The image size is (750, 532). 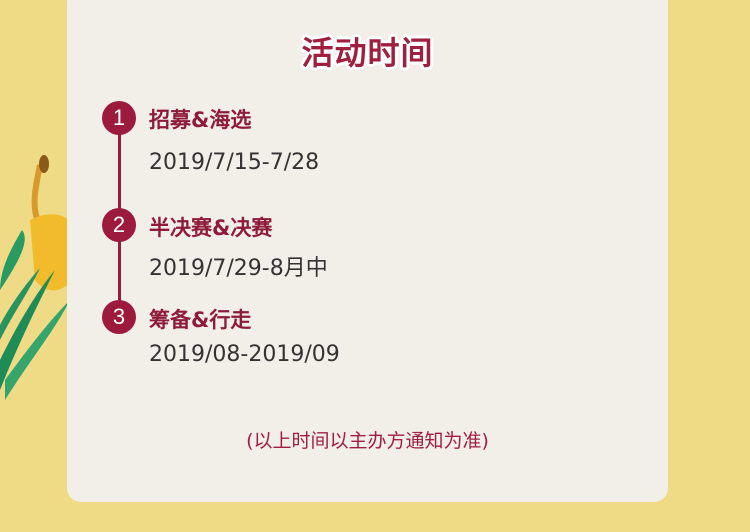 What do you see at coordinates (200, 120) in the screenshot?
I see `step-1-label: 招募&海选` at bounding box center [200, 120].